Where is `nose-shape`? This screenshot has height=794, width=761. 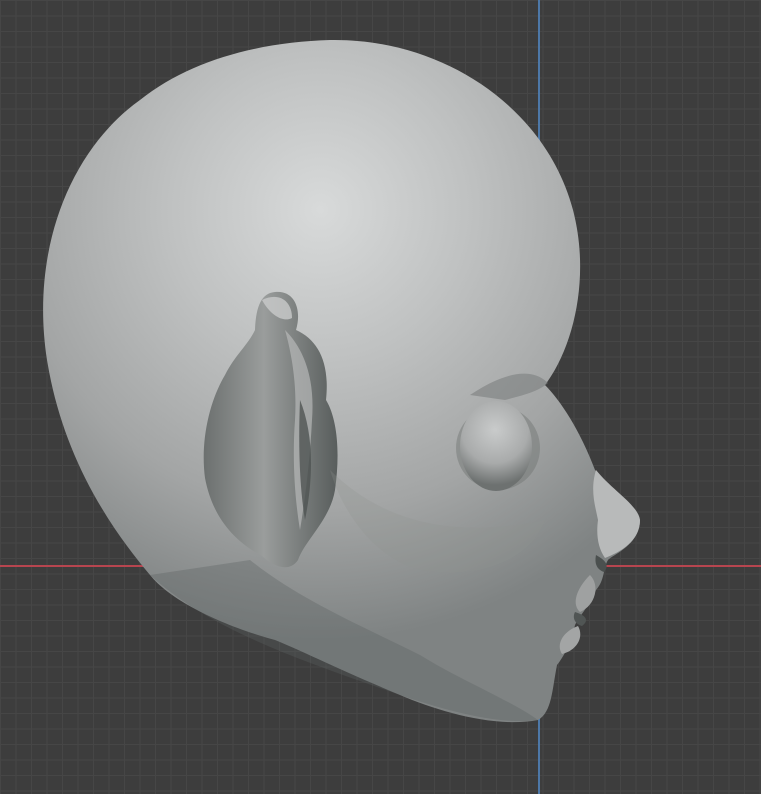 nose-shape is located at coordinates (616, 514).